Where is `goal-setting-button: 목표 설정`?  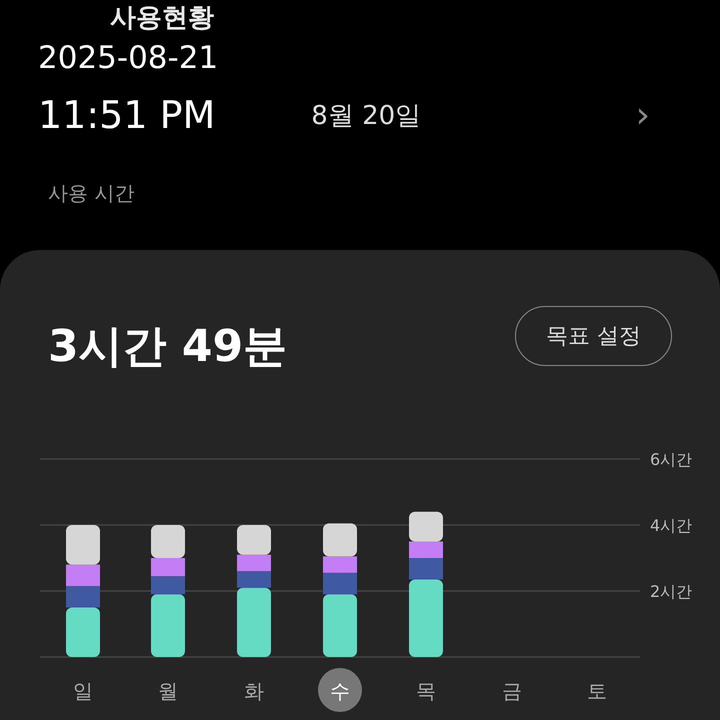 goal-setting-button: 목표 설정 is located at coordinates (593, 336).